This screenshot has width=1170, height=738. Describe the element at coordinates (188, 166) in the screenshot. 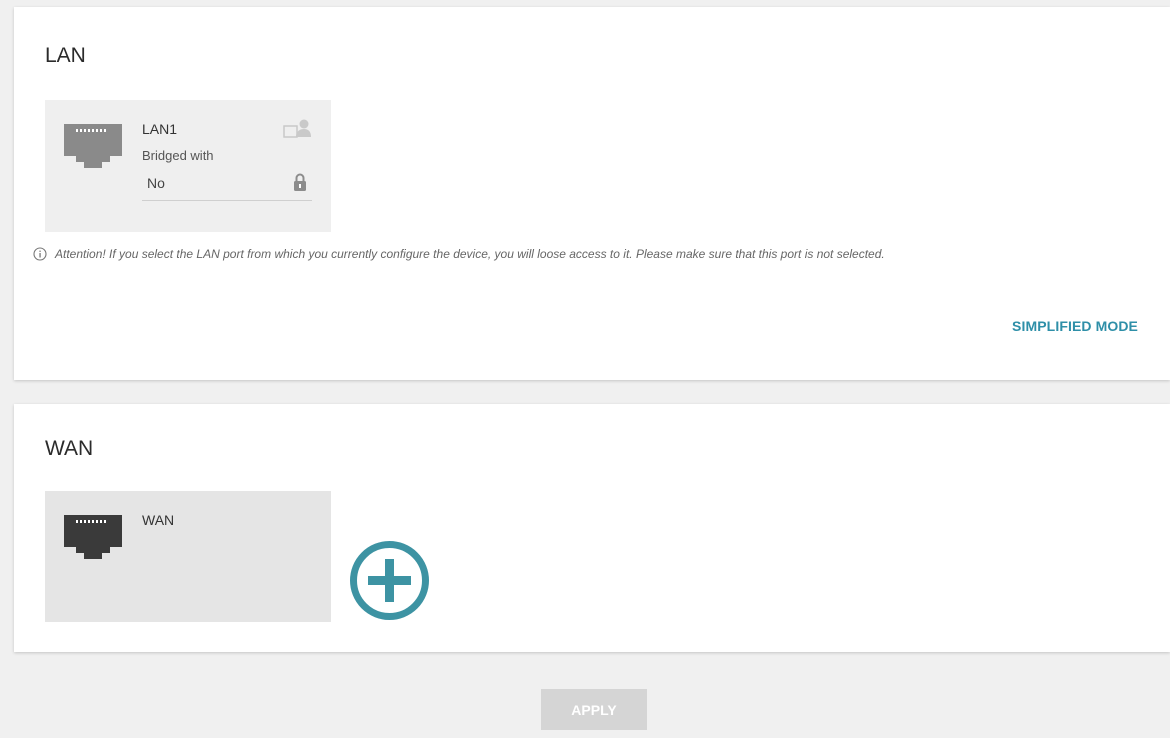

I see `lan1-port-tile: LAN1 Bridged with No` at that location.